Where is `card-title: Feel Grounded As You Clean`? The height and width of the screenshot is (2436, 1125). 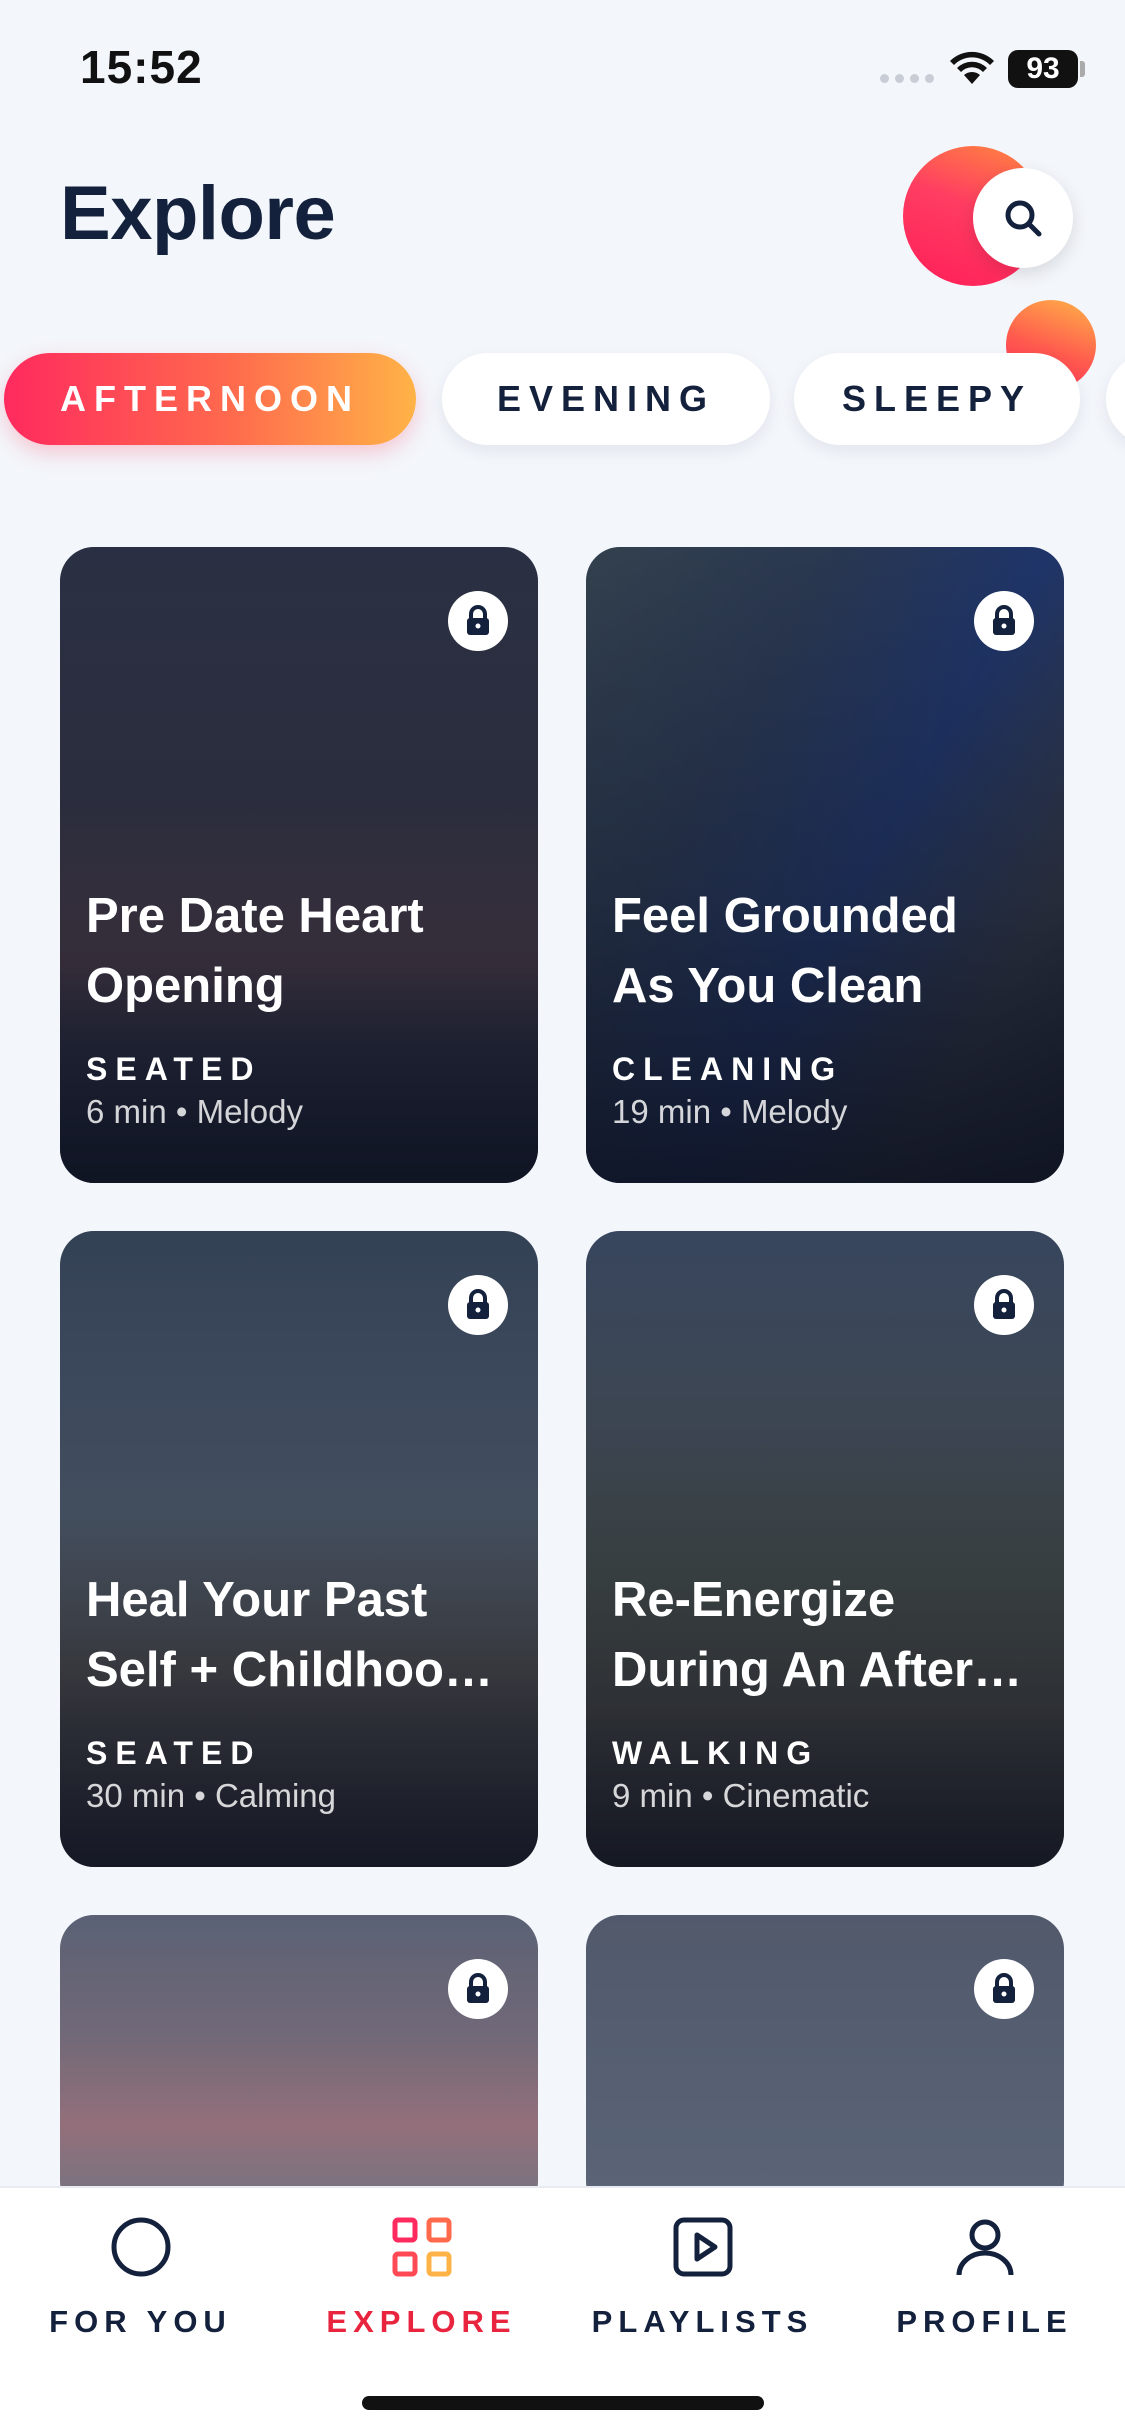 card-title: Feel Grounded As You Clean is located at coordinates (785, 951).